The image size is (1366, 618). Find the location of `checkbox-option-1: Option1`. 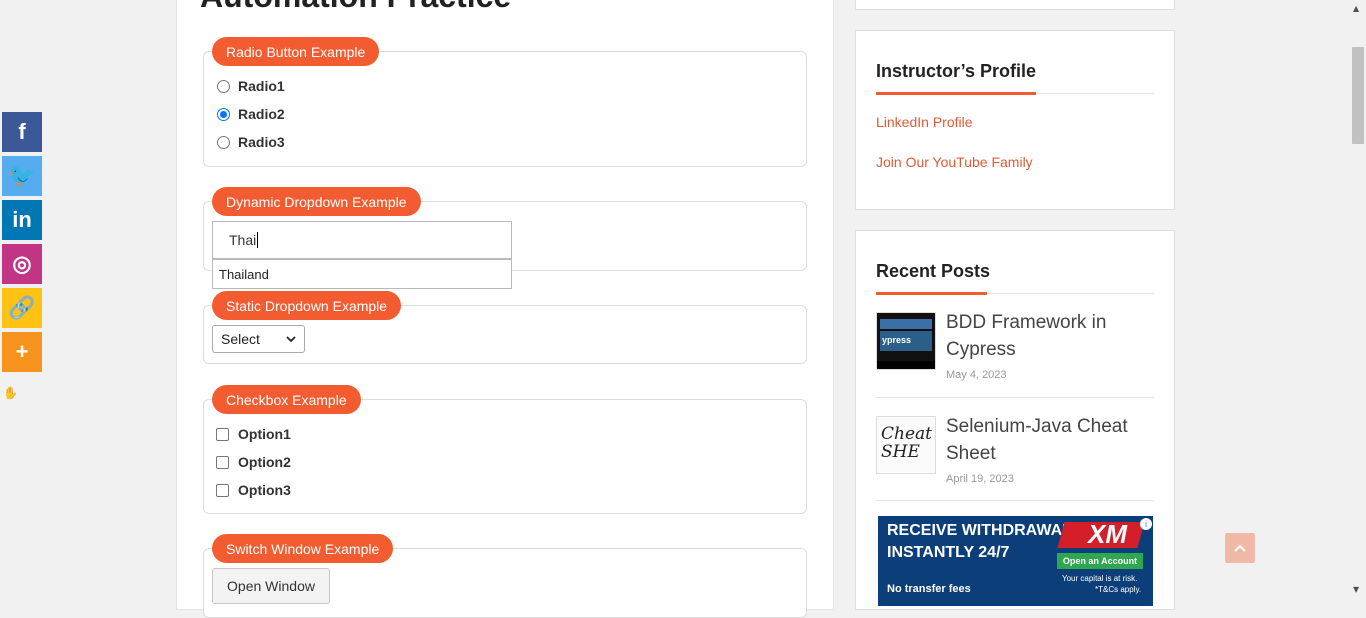

checkbox-option-1: Option1 is located at coordinates (253, 434).